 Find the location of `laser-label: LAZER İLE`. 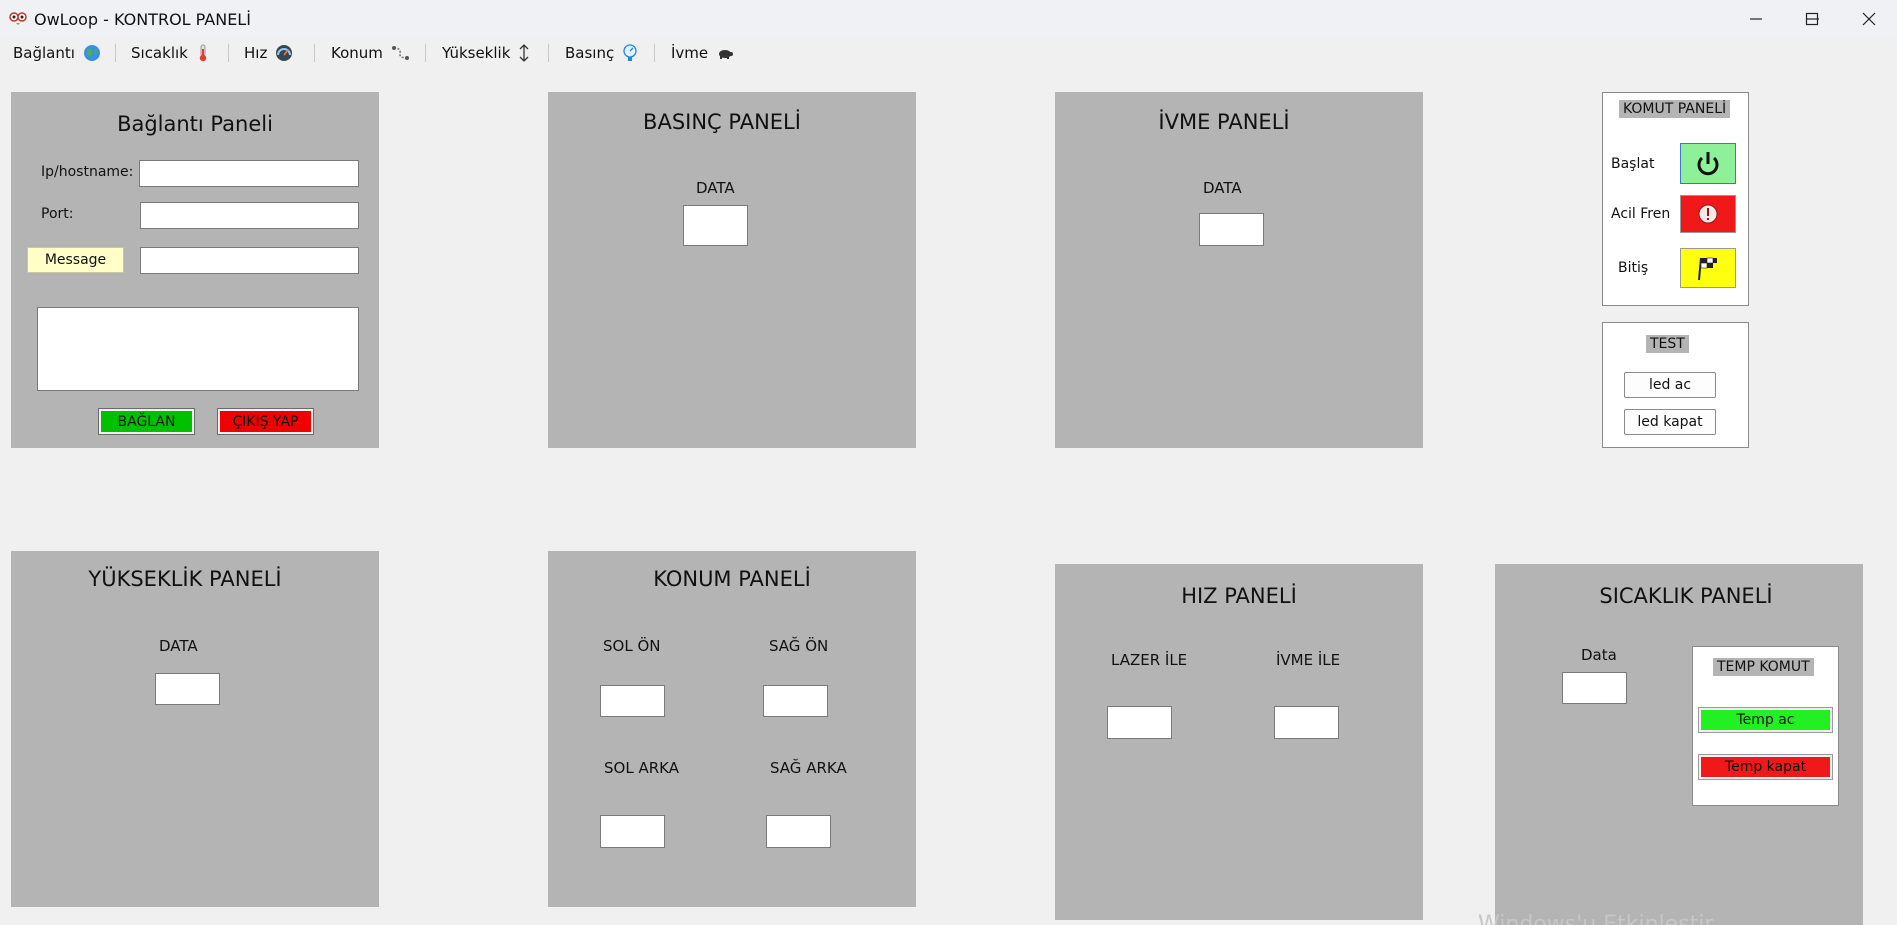

laser-label: LAZER İLE is located at coordinates (1149, 660).